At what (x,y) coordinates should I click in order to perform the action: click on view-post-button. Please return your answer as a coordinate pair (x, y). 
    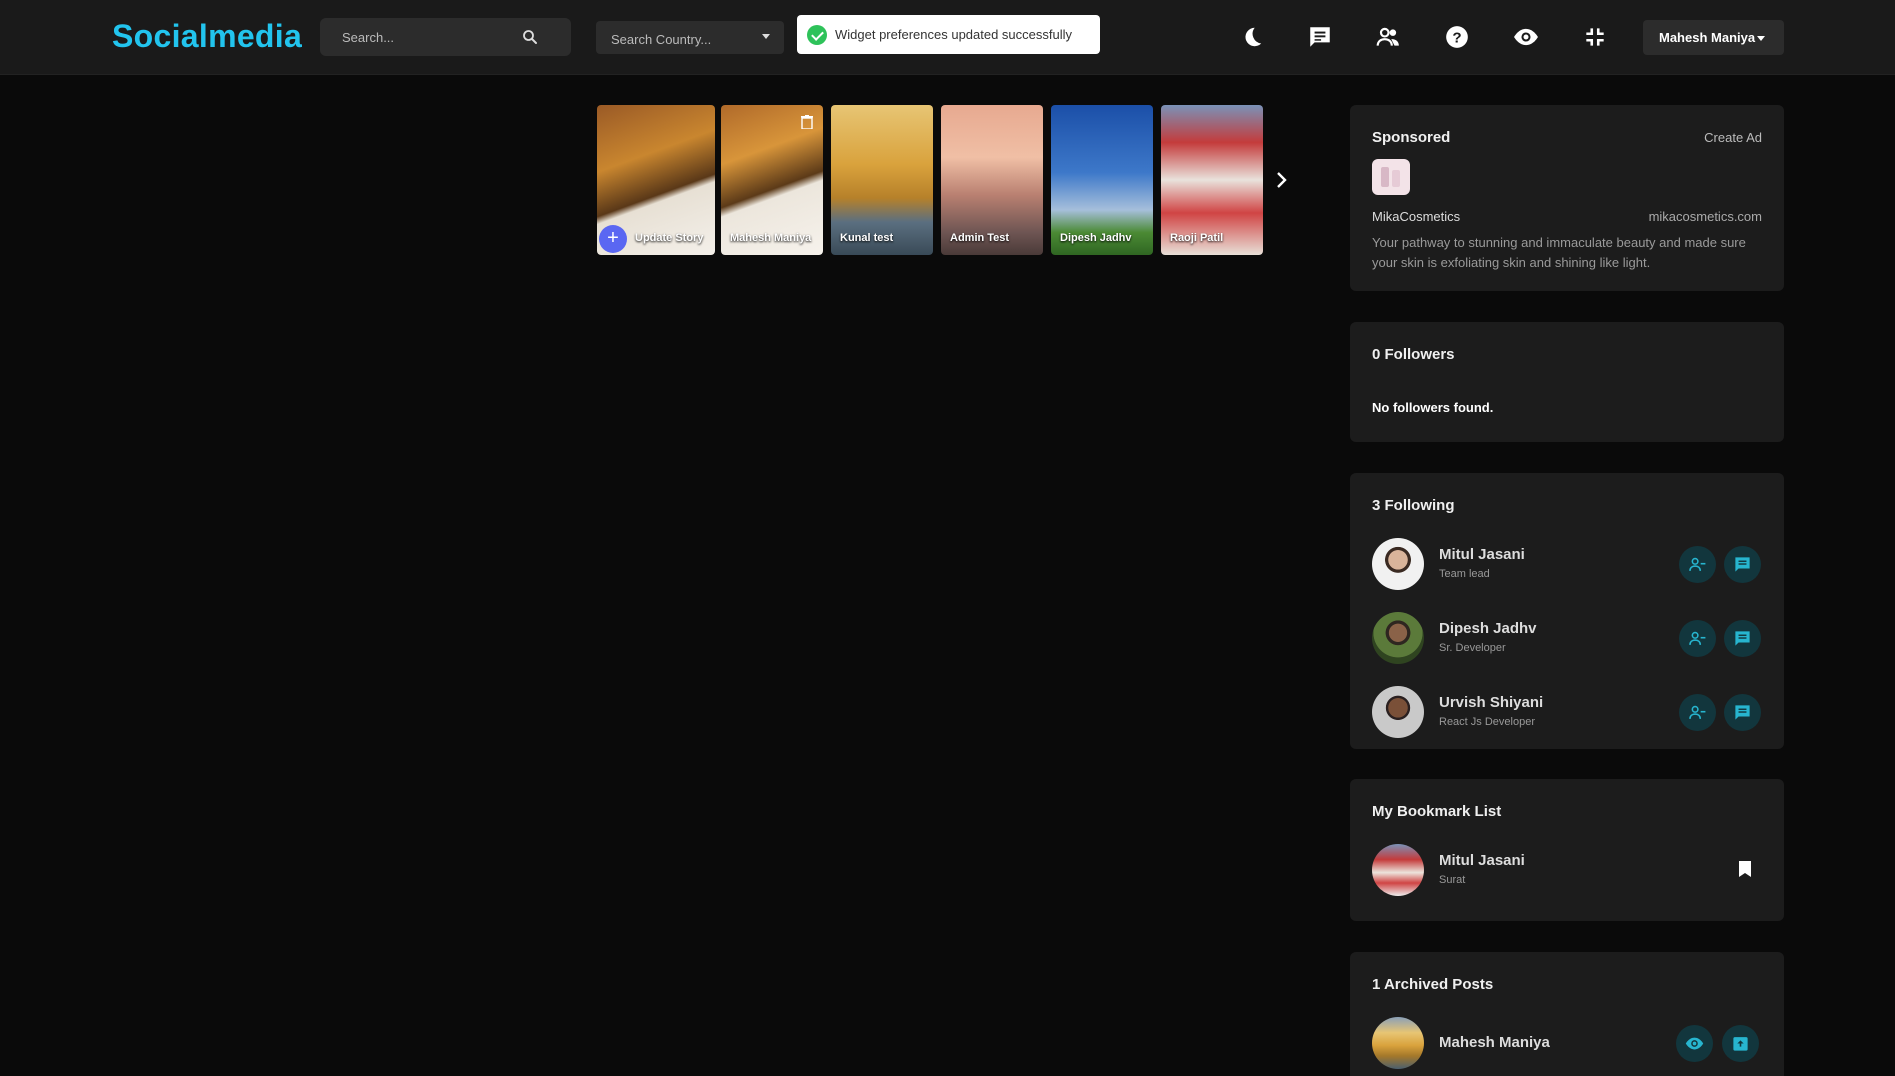
    Looking at the image, I should click on (1694, 1043).